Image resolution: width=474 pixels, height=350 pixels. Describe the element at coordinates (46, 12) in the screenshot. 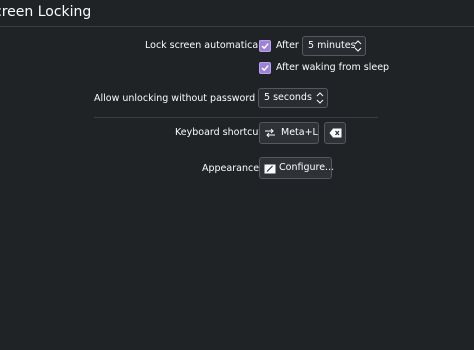

I see `page-title: creen Locking` at that location.